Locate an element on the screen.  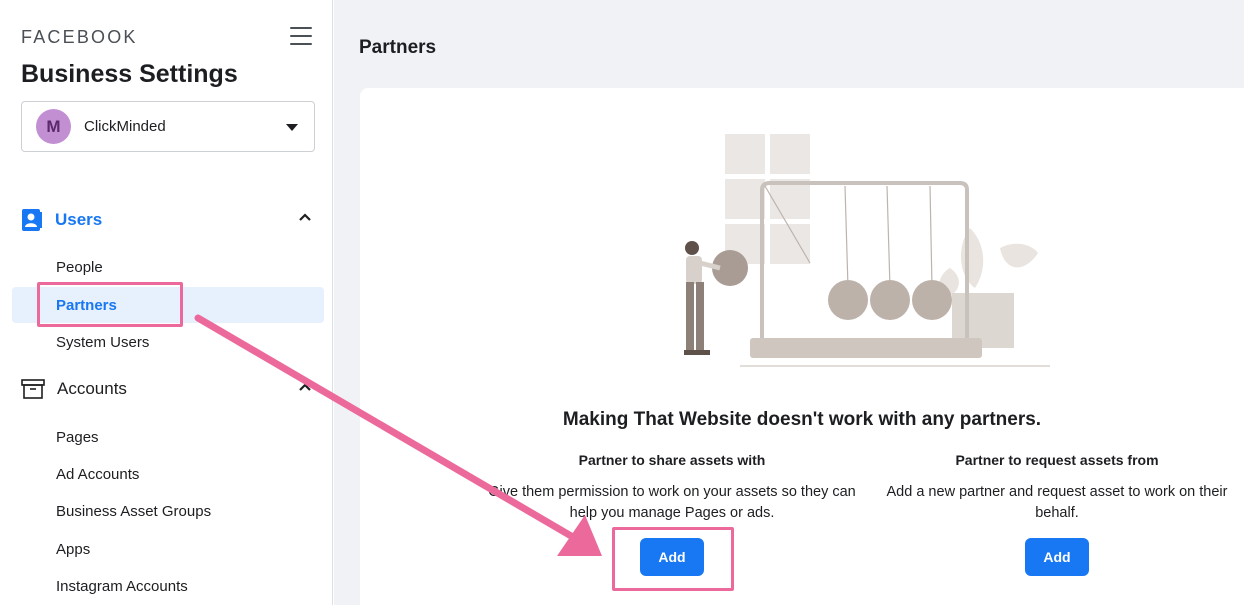
sidebar-item-system-users: System Users is located at coordinates (102, 342).